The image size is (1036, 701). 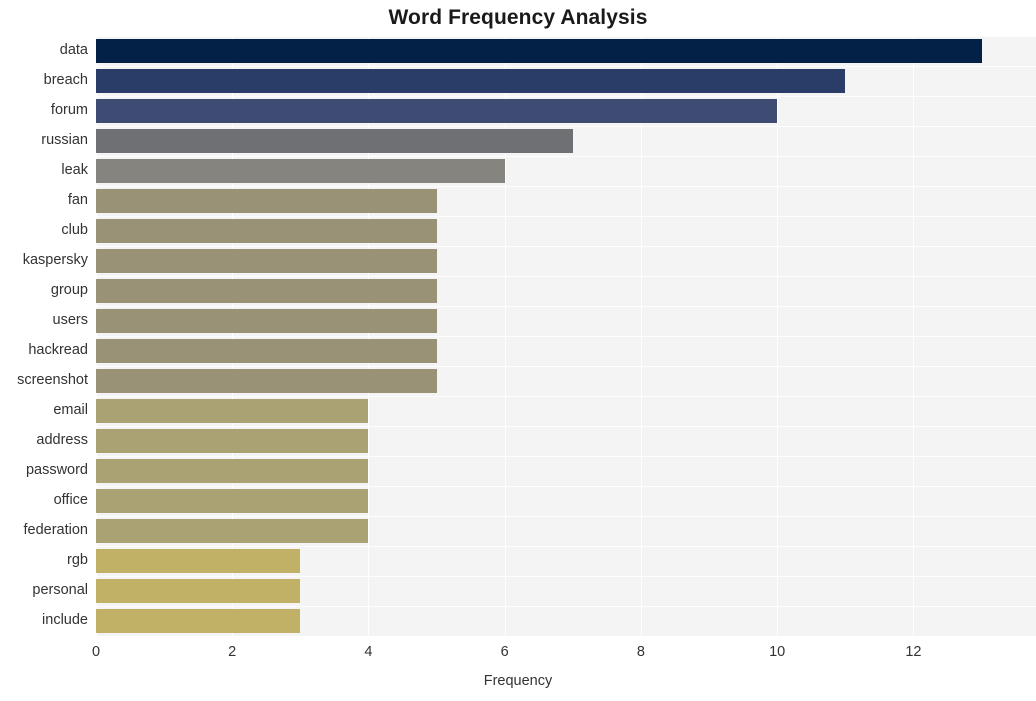 What do you see at coordinates (55, 260) in the screenshot?
I see `y-tick-label: kaspersky` at bounding box center [55, 260].